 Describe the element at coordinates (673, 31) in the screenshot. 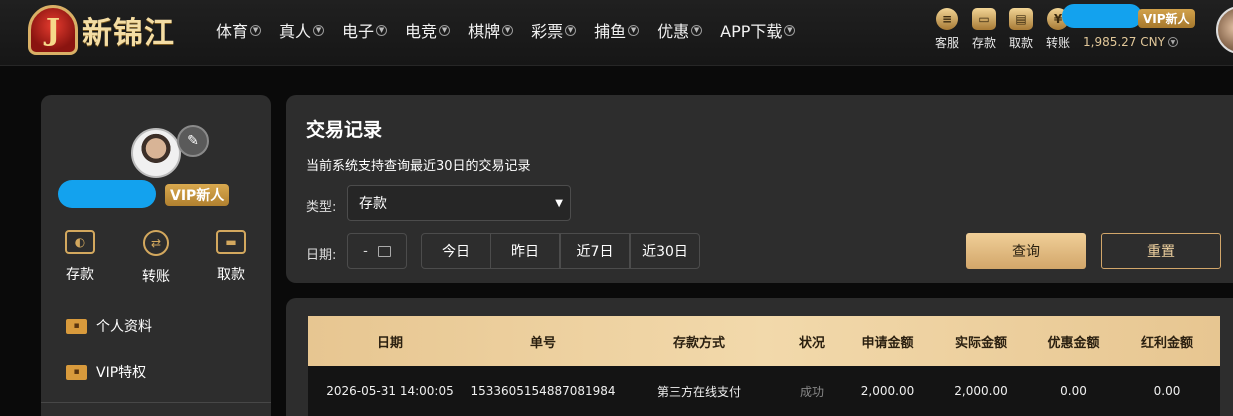

I see `nav-label: 优惠` at that location.